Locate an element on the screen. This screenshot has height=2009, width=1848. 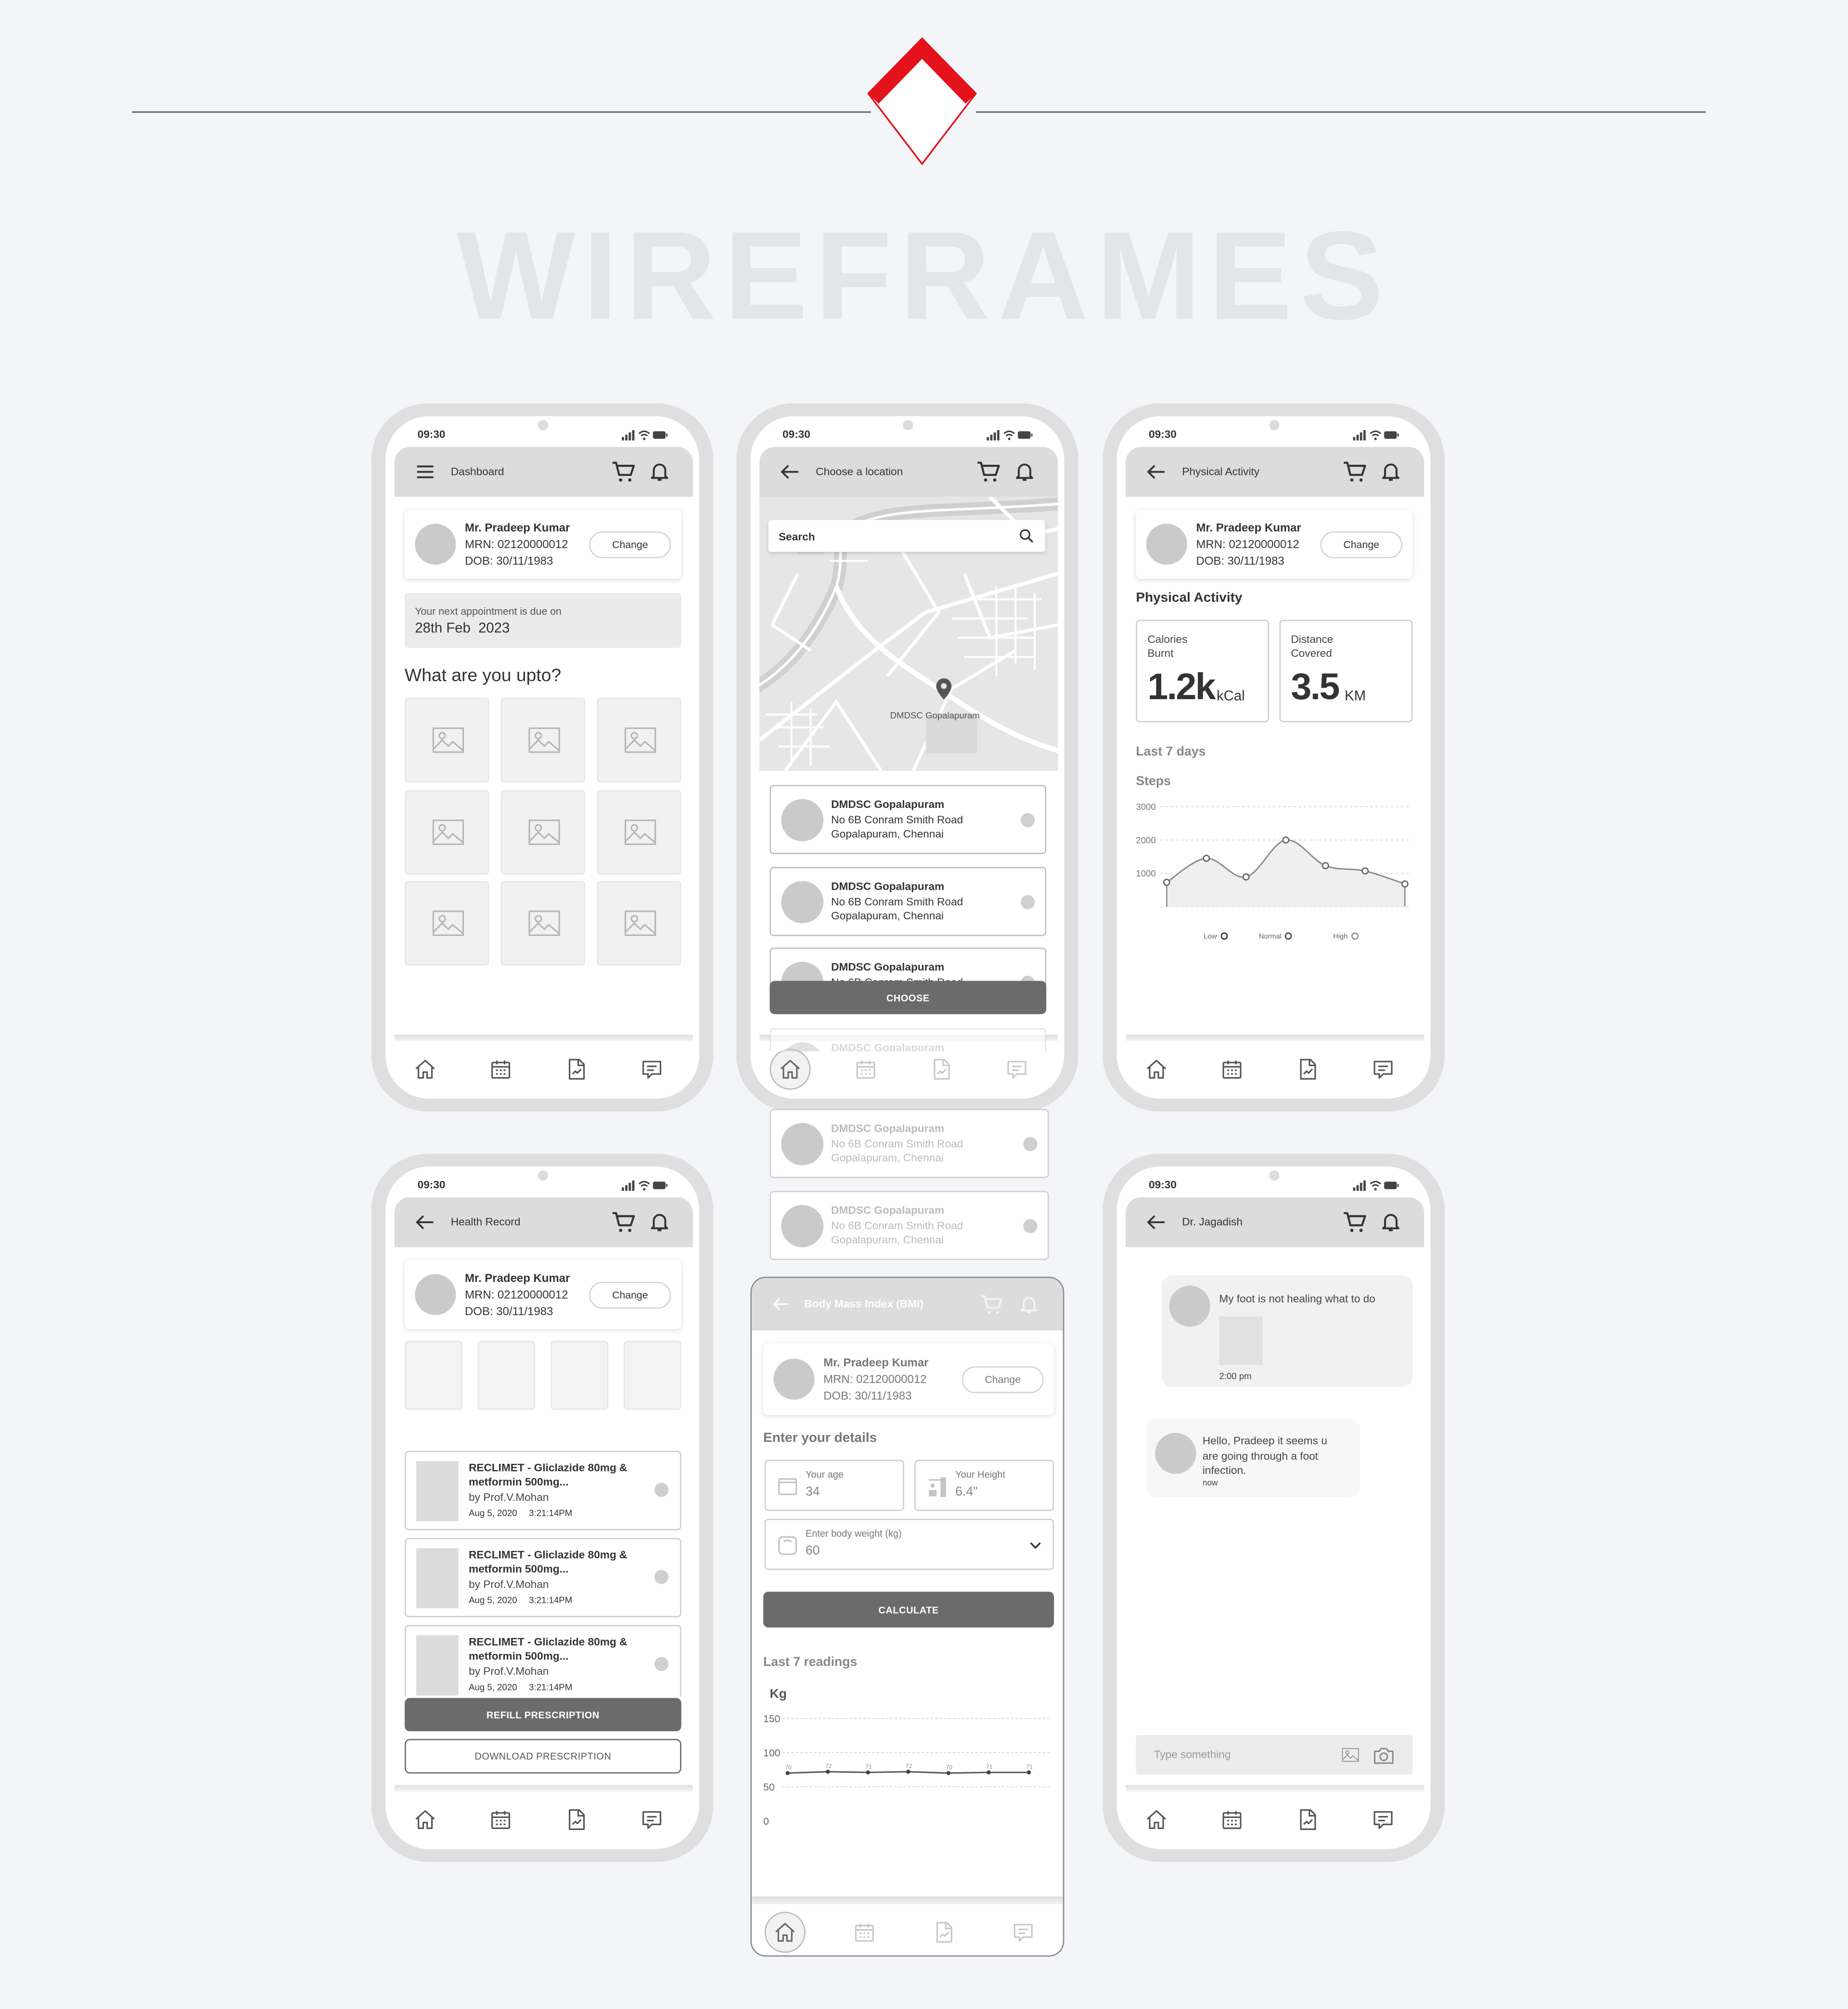
map-pin-label: DMDSC Gopalapuram is located at coordinates (935, 716).